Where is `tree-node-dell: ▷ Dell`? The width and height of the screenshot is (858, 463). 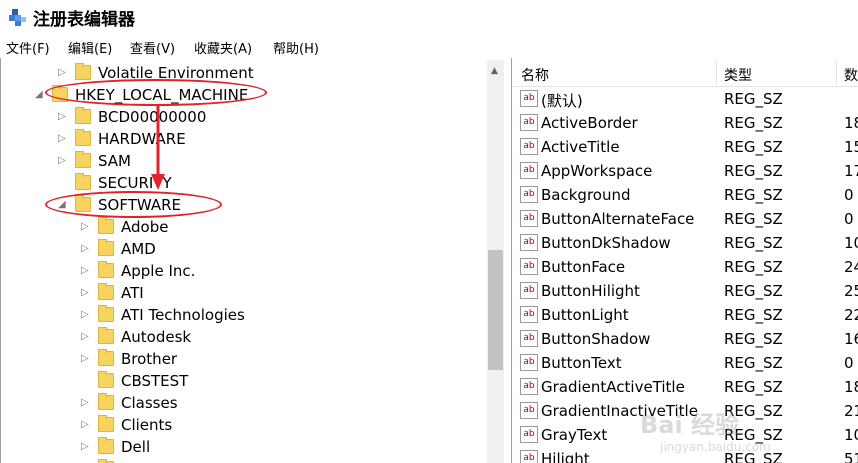 tree-node-dell: ▷ Dell is located at coordinates (243, 447).